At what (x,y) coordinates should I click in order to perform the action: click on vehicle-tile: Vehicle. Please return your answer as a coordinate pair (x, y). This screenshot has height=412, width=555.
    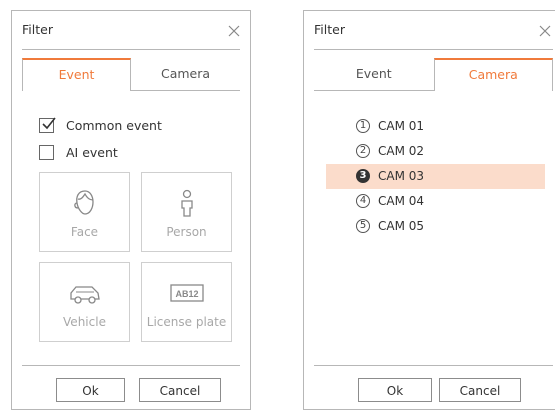
    Looking at the image, I should click on (84, 302).